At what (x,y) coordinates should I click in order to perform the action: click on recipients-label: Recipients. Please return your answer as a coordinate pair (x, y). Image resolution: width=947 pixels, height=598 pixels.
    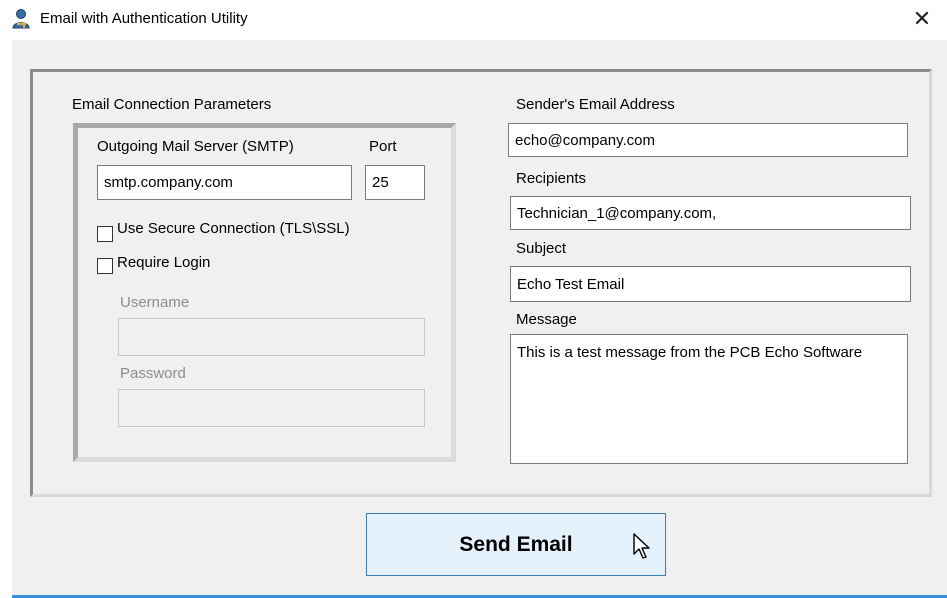
    Looking at the image, I should click on (551, 178).